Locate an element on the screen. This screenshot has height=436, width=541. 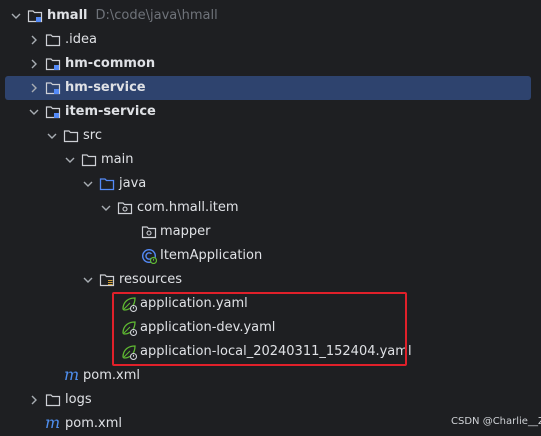
tree-row-hm-service: hm-service is located at coordinates (270, 88).